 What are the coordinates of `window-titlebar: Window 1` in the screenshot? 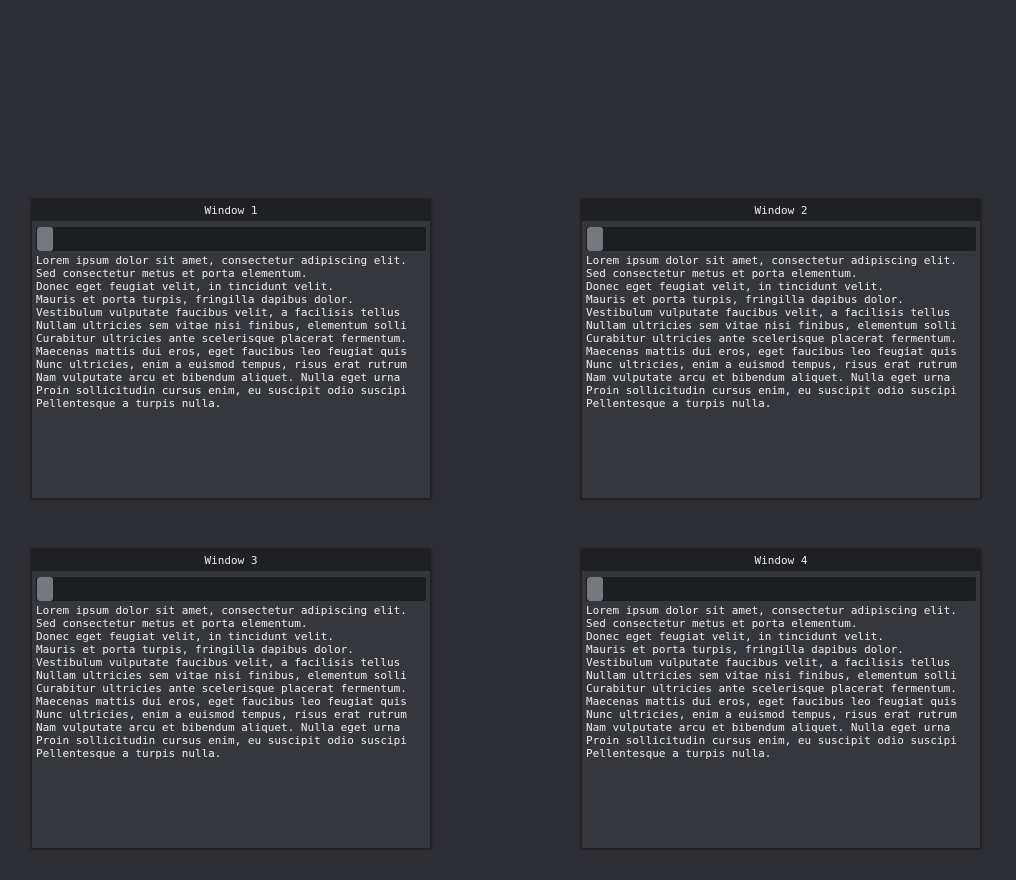 It's located at (231, 210).